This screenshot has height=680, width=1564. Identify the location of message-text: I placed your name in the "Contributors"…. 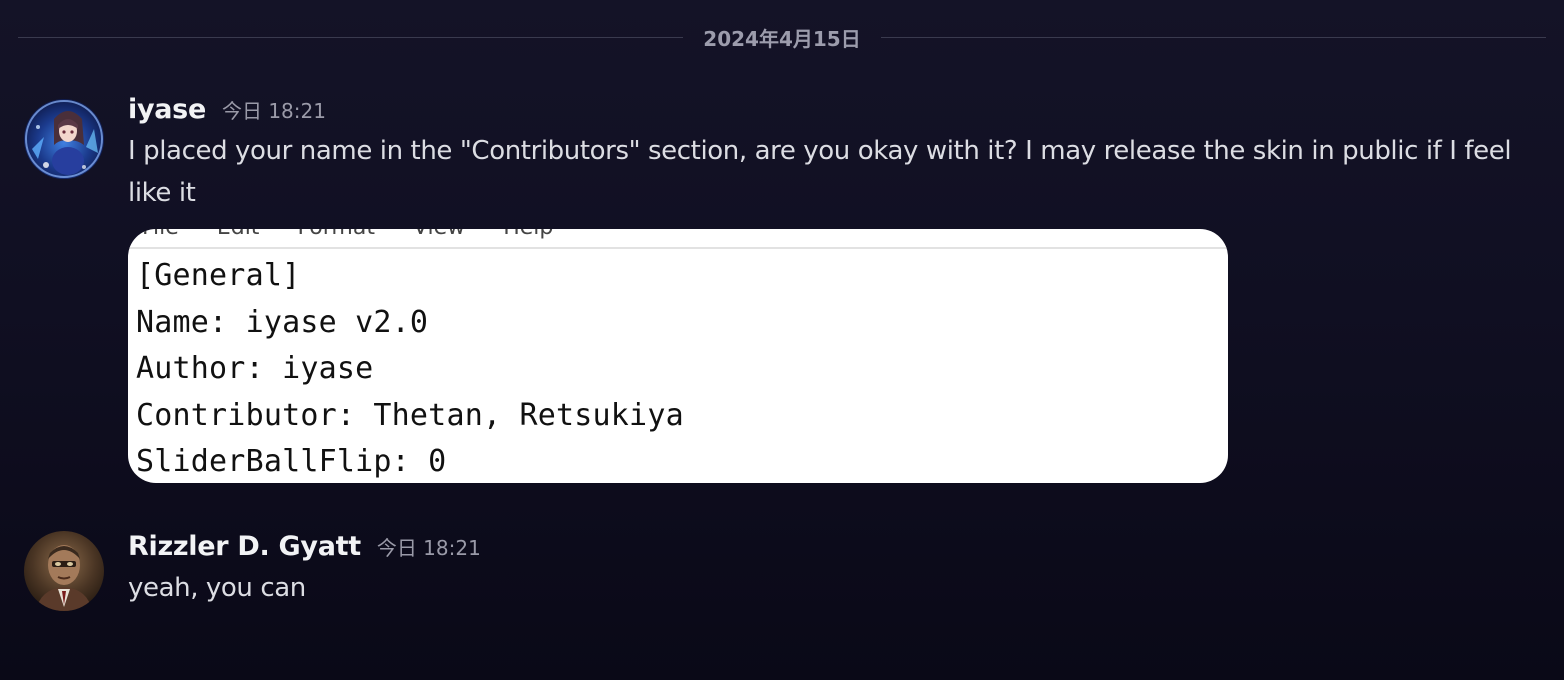
(820, 172).